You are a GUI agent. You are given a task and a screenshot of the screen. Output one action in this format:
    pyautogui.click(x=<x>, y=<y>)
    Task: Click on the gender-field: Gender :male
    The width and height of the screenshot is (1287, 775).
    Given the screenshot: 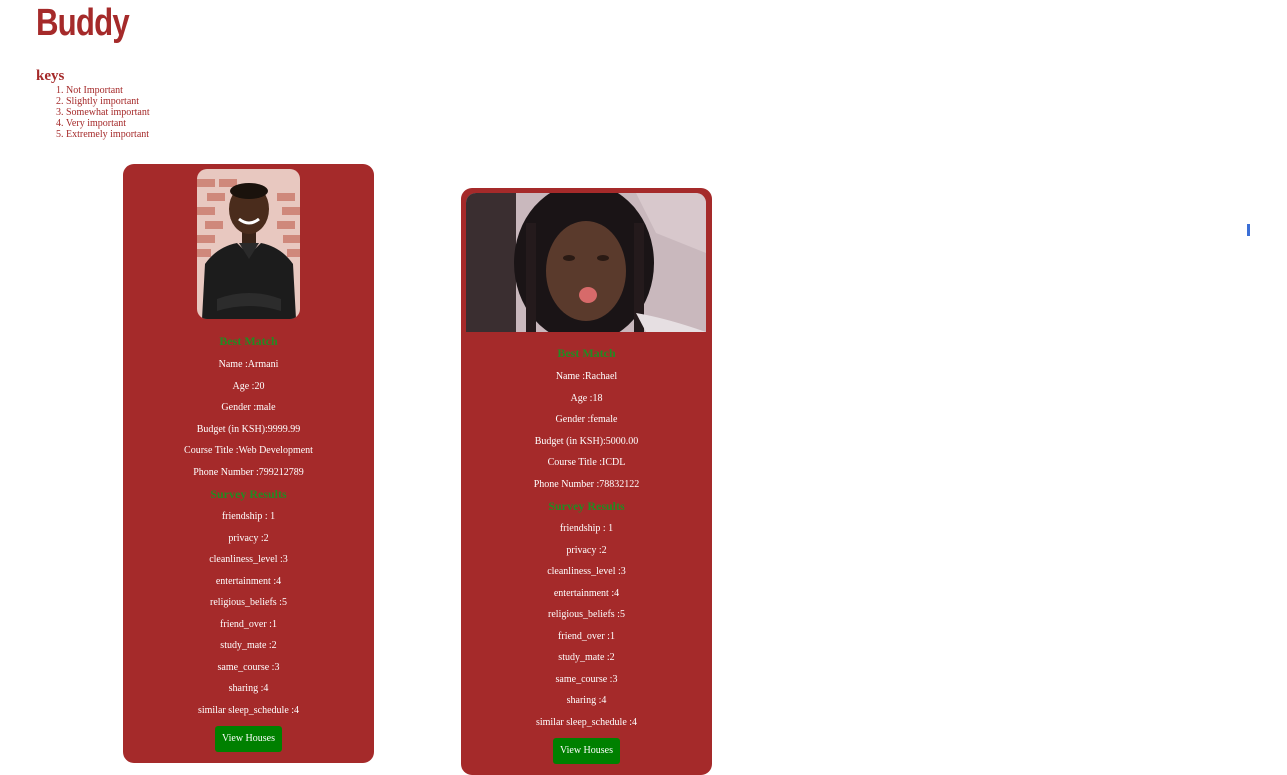 What is the action you would take?
    pyautogui.click(x=248, y=407)
    